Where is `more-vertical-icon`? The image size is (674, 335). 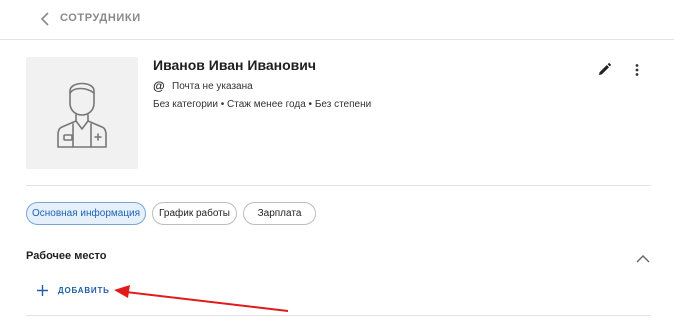 more-vertical-icon is located at coordinates (637, 70).